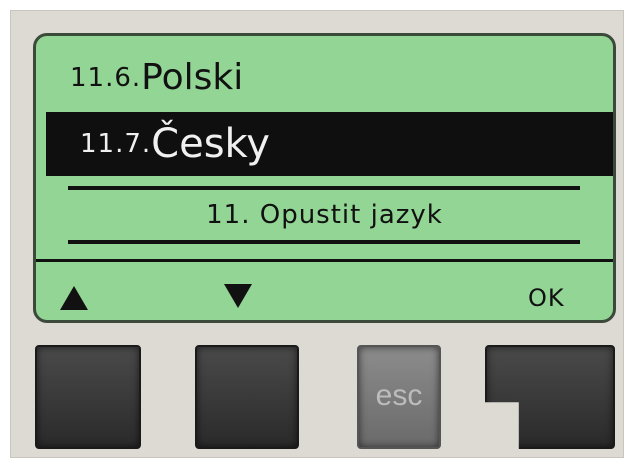 The height and width of the screenshot is (466, 631). Describe the element at coordinates (88, 397) in the screenshot. I see `up-button` at that location.